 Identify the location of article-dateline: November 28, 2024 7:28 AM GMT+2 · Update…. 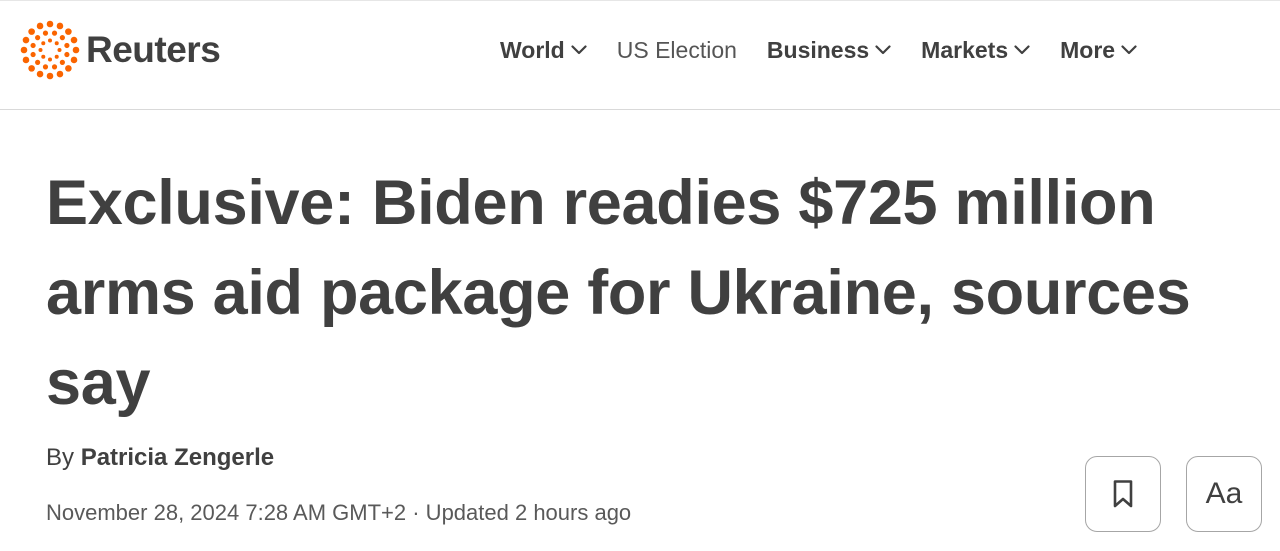
(339, 512).